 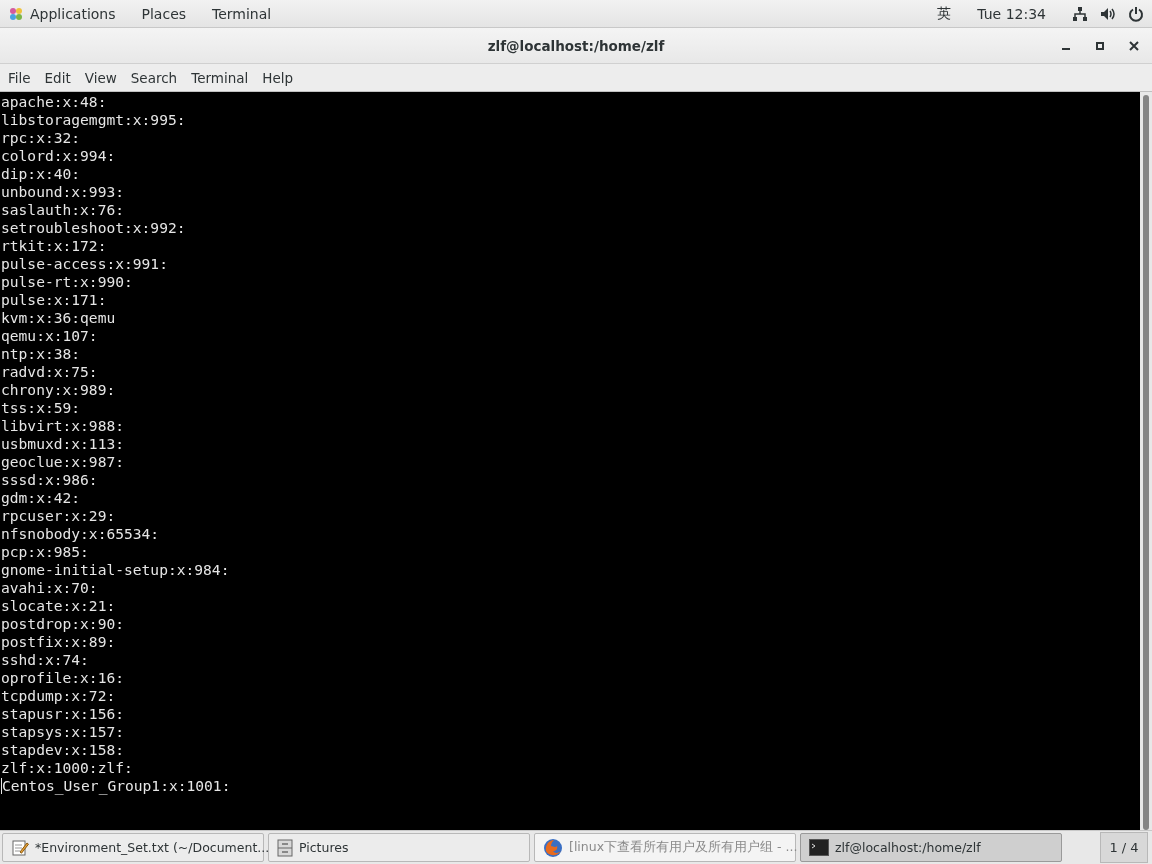 I want to click on terminal-line: pulse-access:x:991:, so click(x=84, y=264).